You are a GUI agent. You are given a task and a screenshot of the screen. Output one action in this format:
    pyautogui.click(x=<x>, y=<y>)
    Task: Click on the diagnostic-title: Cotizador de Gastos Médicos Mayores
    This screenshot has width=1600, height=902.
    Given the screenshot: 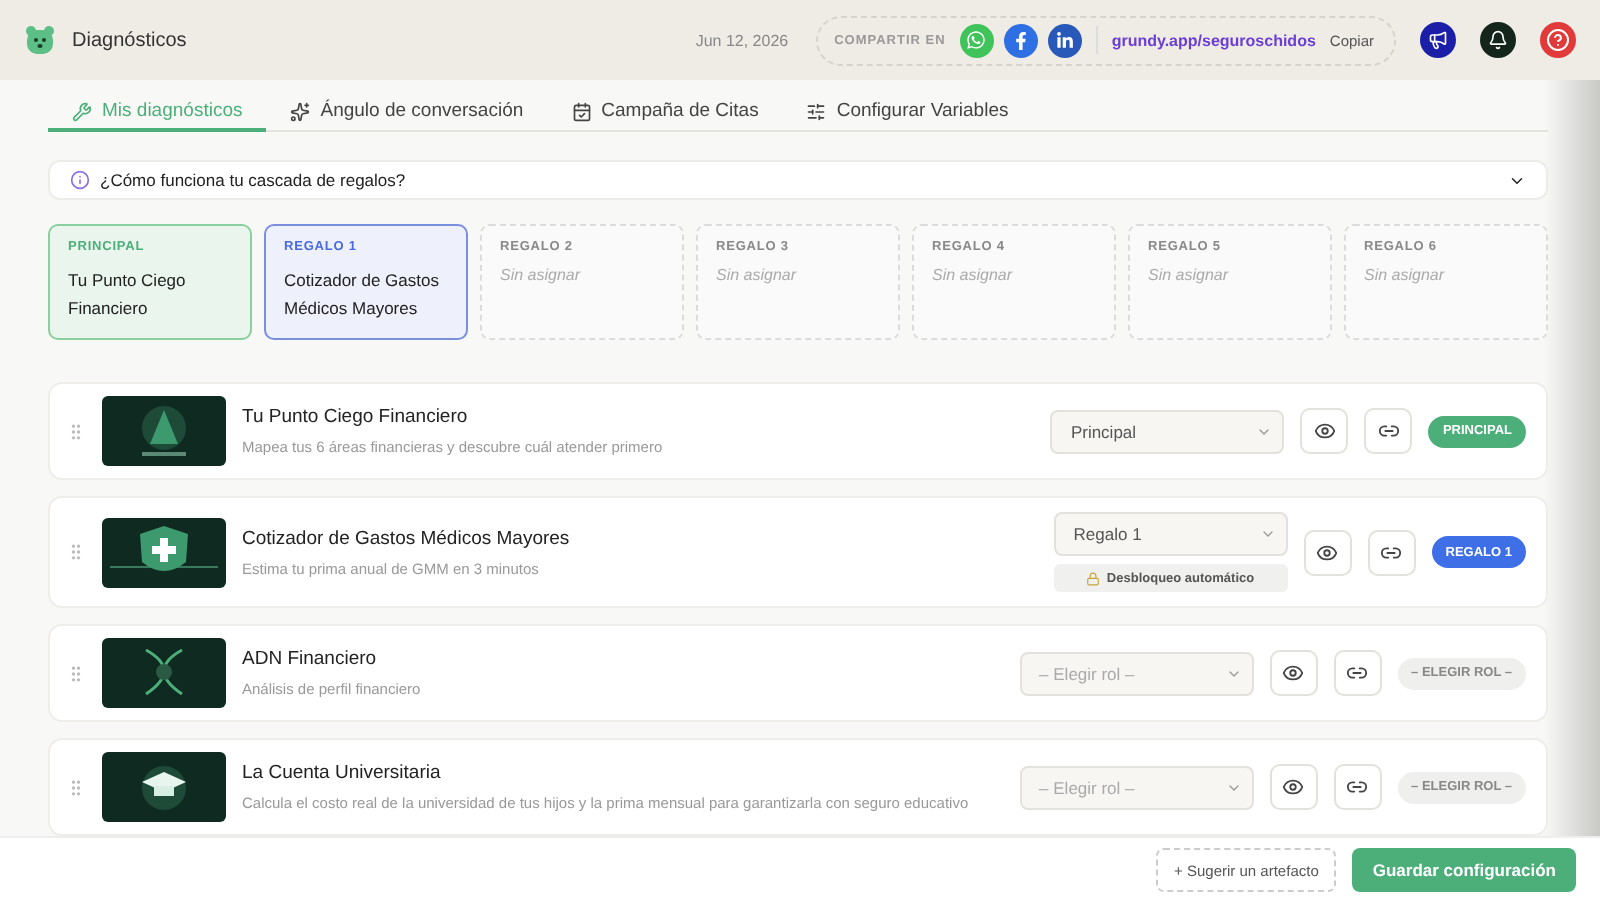 What is the action you would take?
    pyautogui.click(x=407, y=538)
    